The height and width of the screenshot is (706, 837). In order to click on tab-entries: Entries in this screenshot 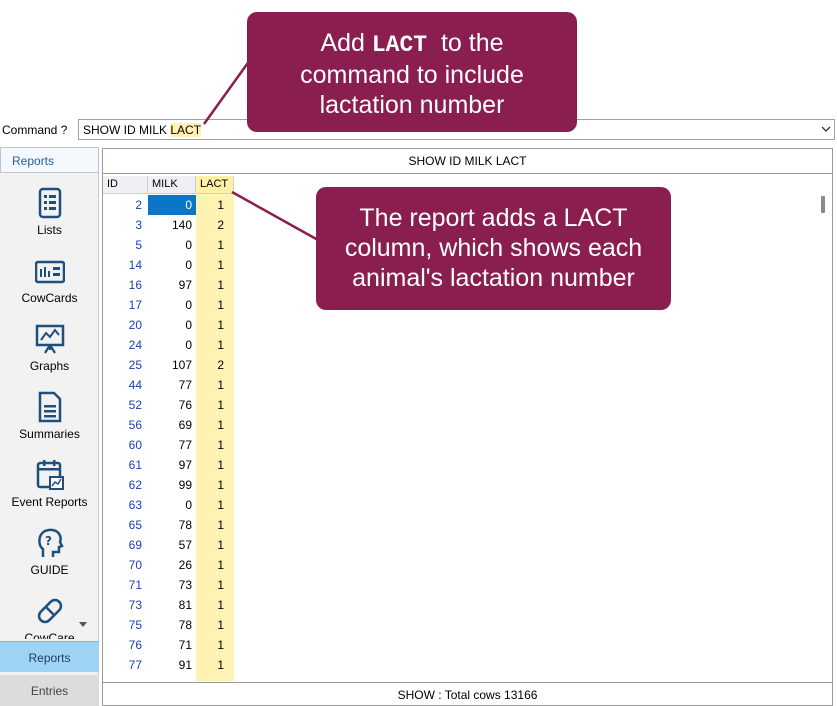, I will do `click(49, 690)`.